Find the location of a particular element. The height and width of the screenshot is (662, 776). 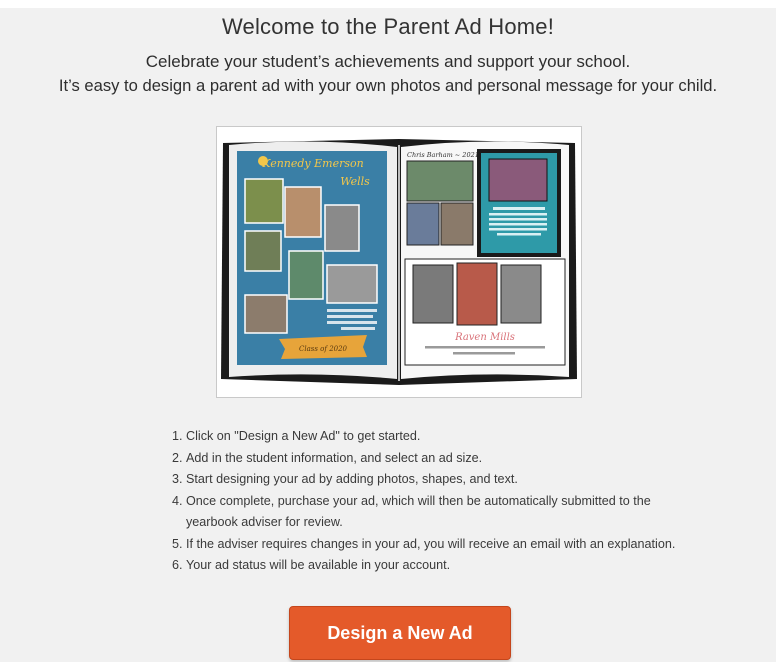

photo-teen-boy is located at coordinates (423, 224).